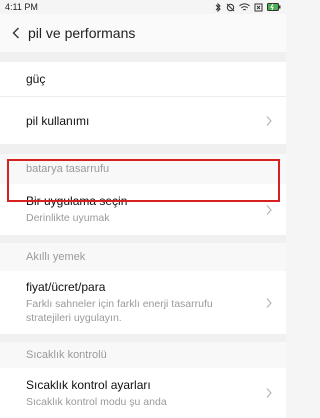 This screenshot has height=418, width=320. Describe the element at coordinates (230, 7) in the screenshot. I see `alarm-off-icon` at that location.